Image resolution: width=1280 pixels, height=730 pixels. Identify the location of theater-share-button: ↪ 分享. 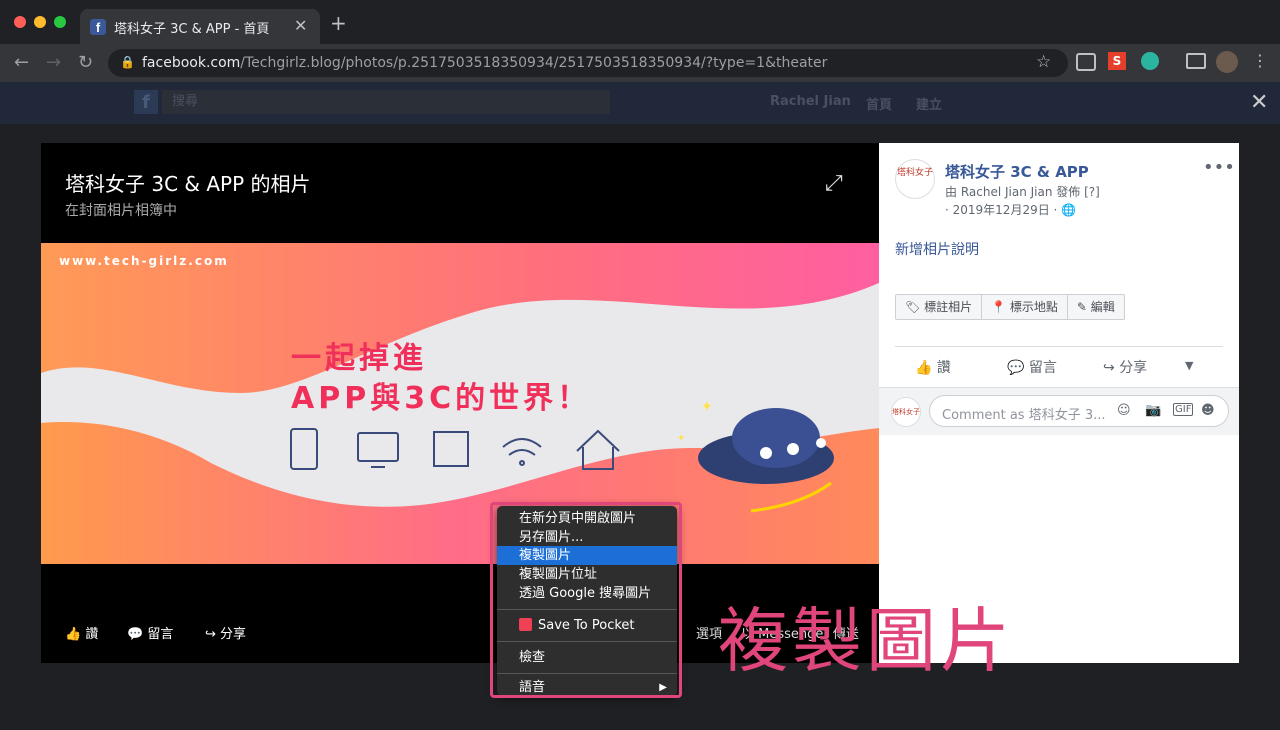
(225, 632).